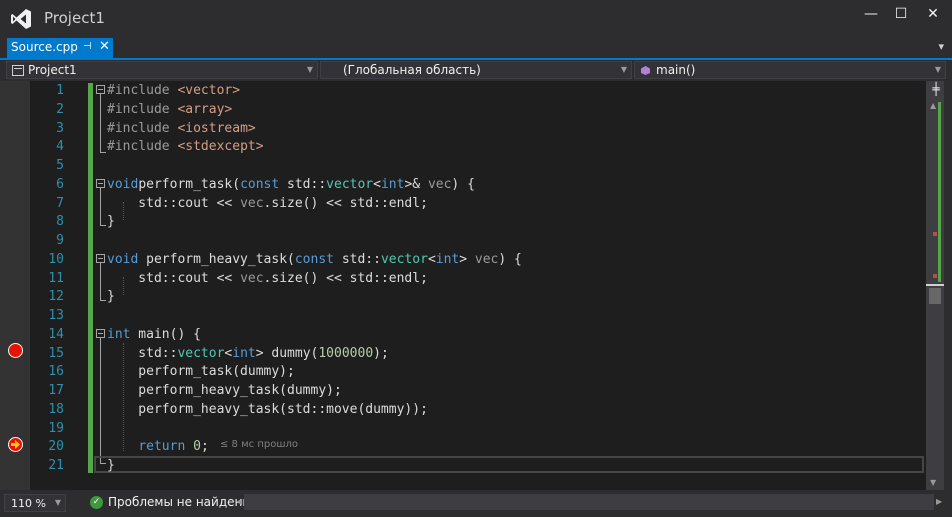 Image resolution: width=952 pixels, height=517 pixels. What do you see at coordinates (15, 350) in the screenshot?
I see `breakpoint-icon` at bounding box center [15, 350].